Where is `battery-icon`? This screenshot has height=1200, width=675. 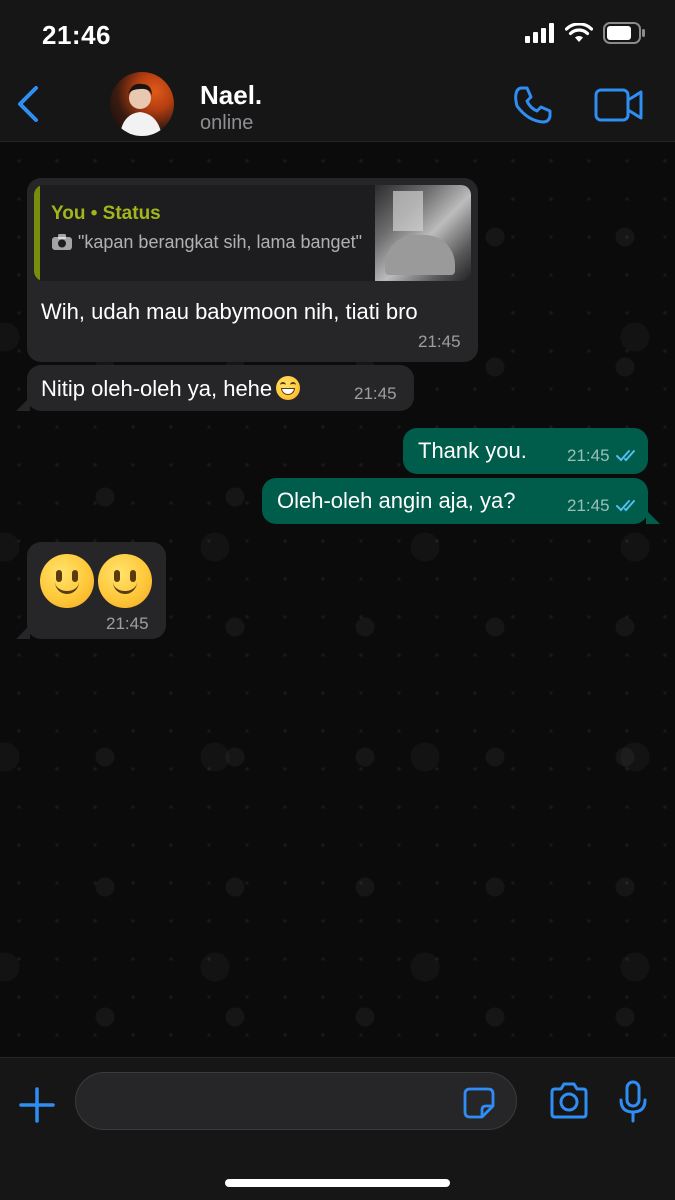
battery-icon is located at coordinates (624, 33).